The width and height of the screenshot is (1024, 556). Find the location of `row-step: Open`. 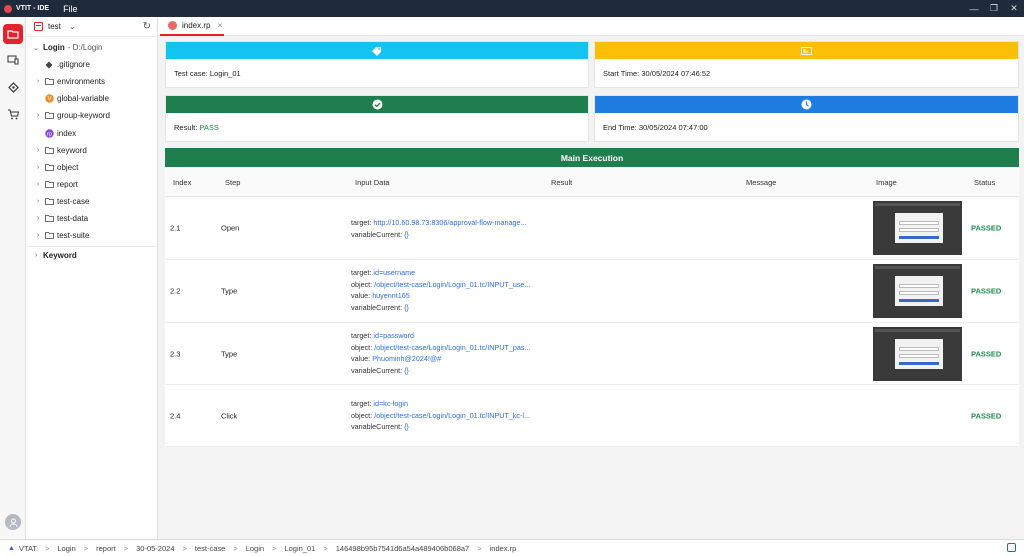

row-step: Open is located at coordinates (230, 228).